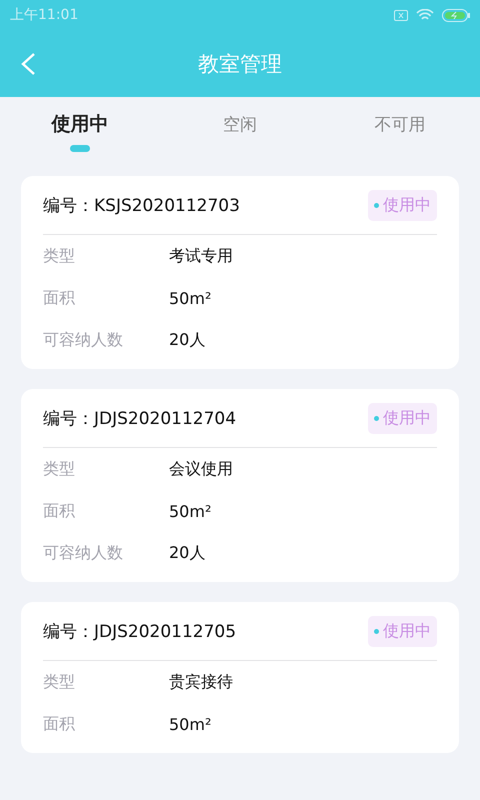  What do you see at coordinates (201, 256) in the screenshot?
I see `field-value: 考试专用` at bounding box center [201, 256].